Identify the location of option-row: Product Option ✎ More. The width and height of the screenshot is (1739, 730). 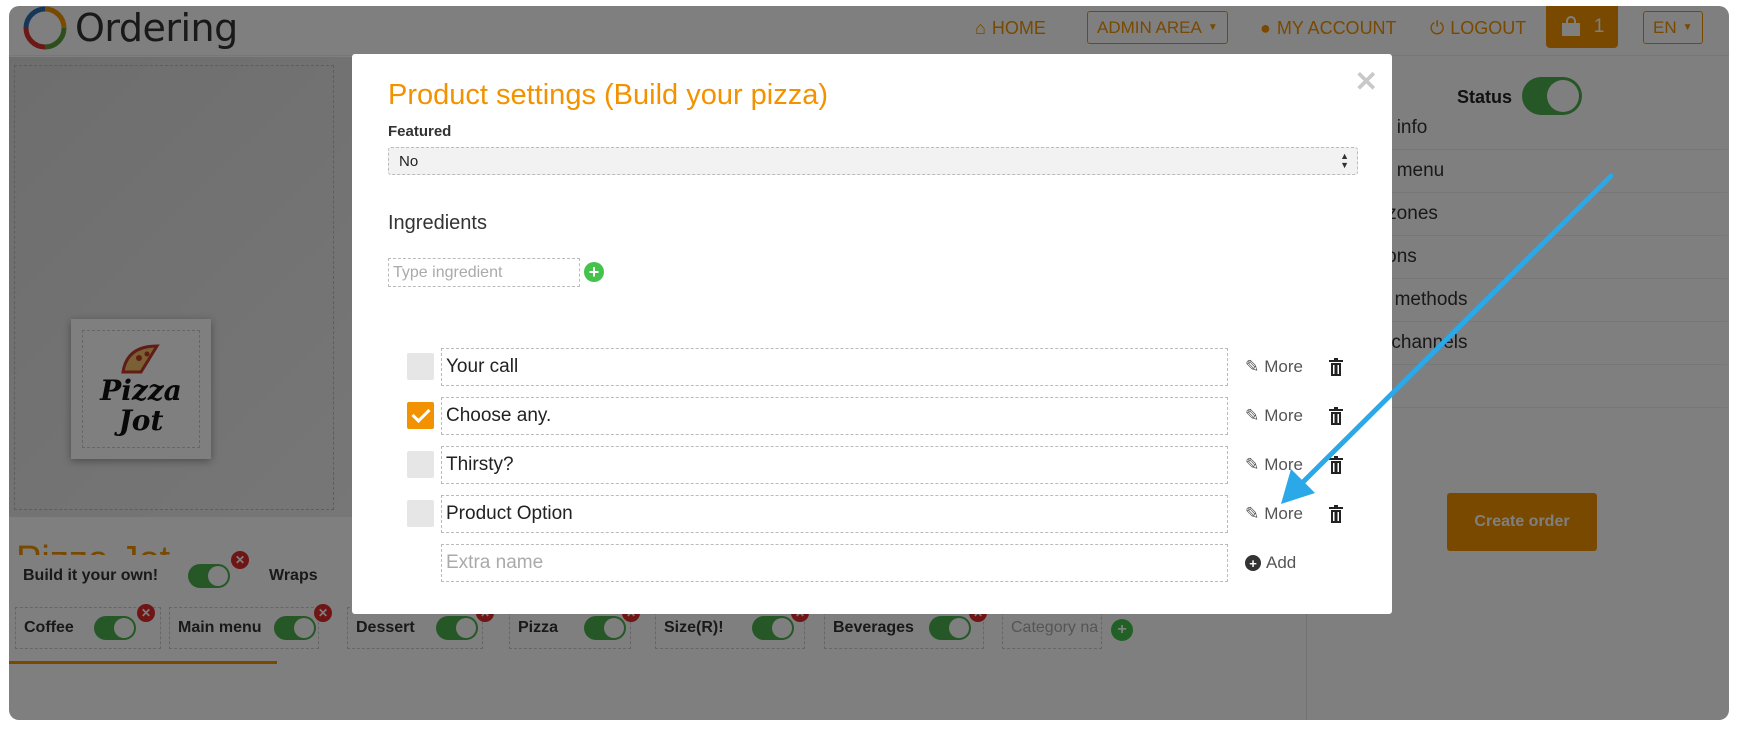
(887, 514).